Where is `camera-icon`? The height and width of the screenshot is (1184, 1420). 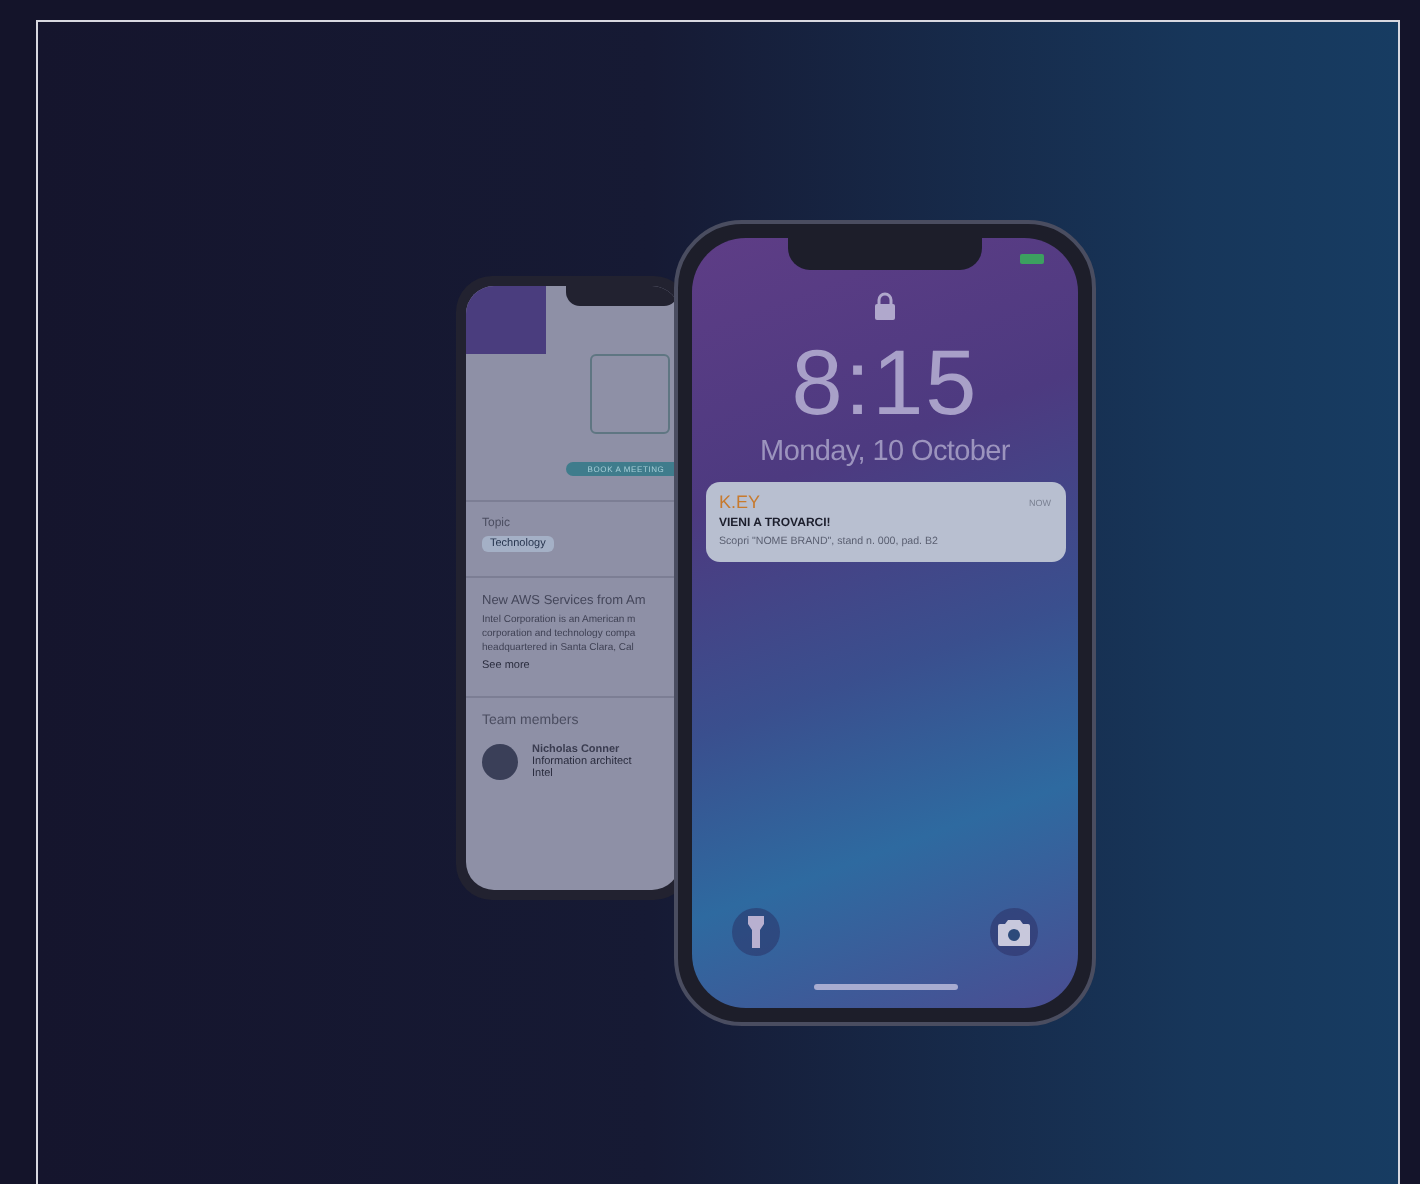 camera-icon is located at coordinates (1014, 932).